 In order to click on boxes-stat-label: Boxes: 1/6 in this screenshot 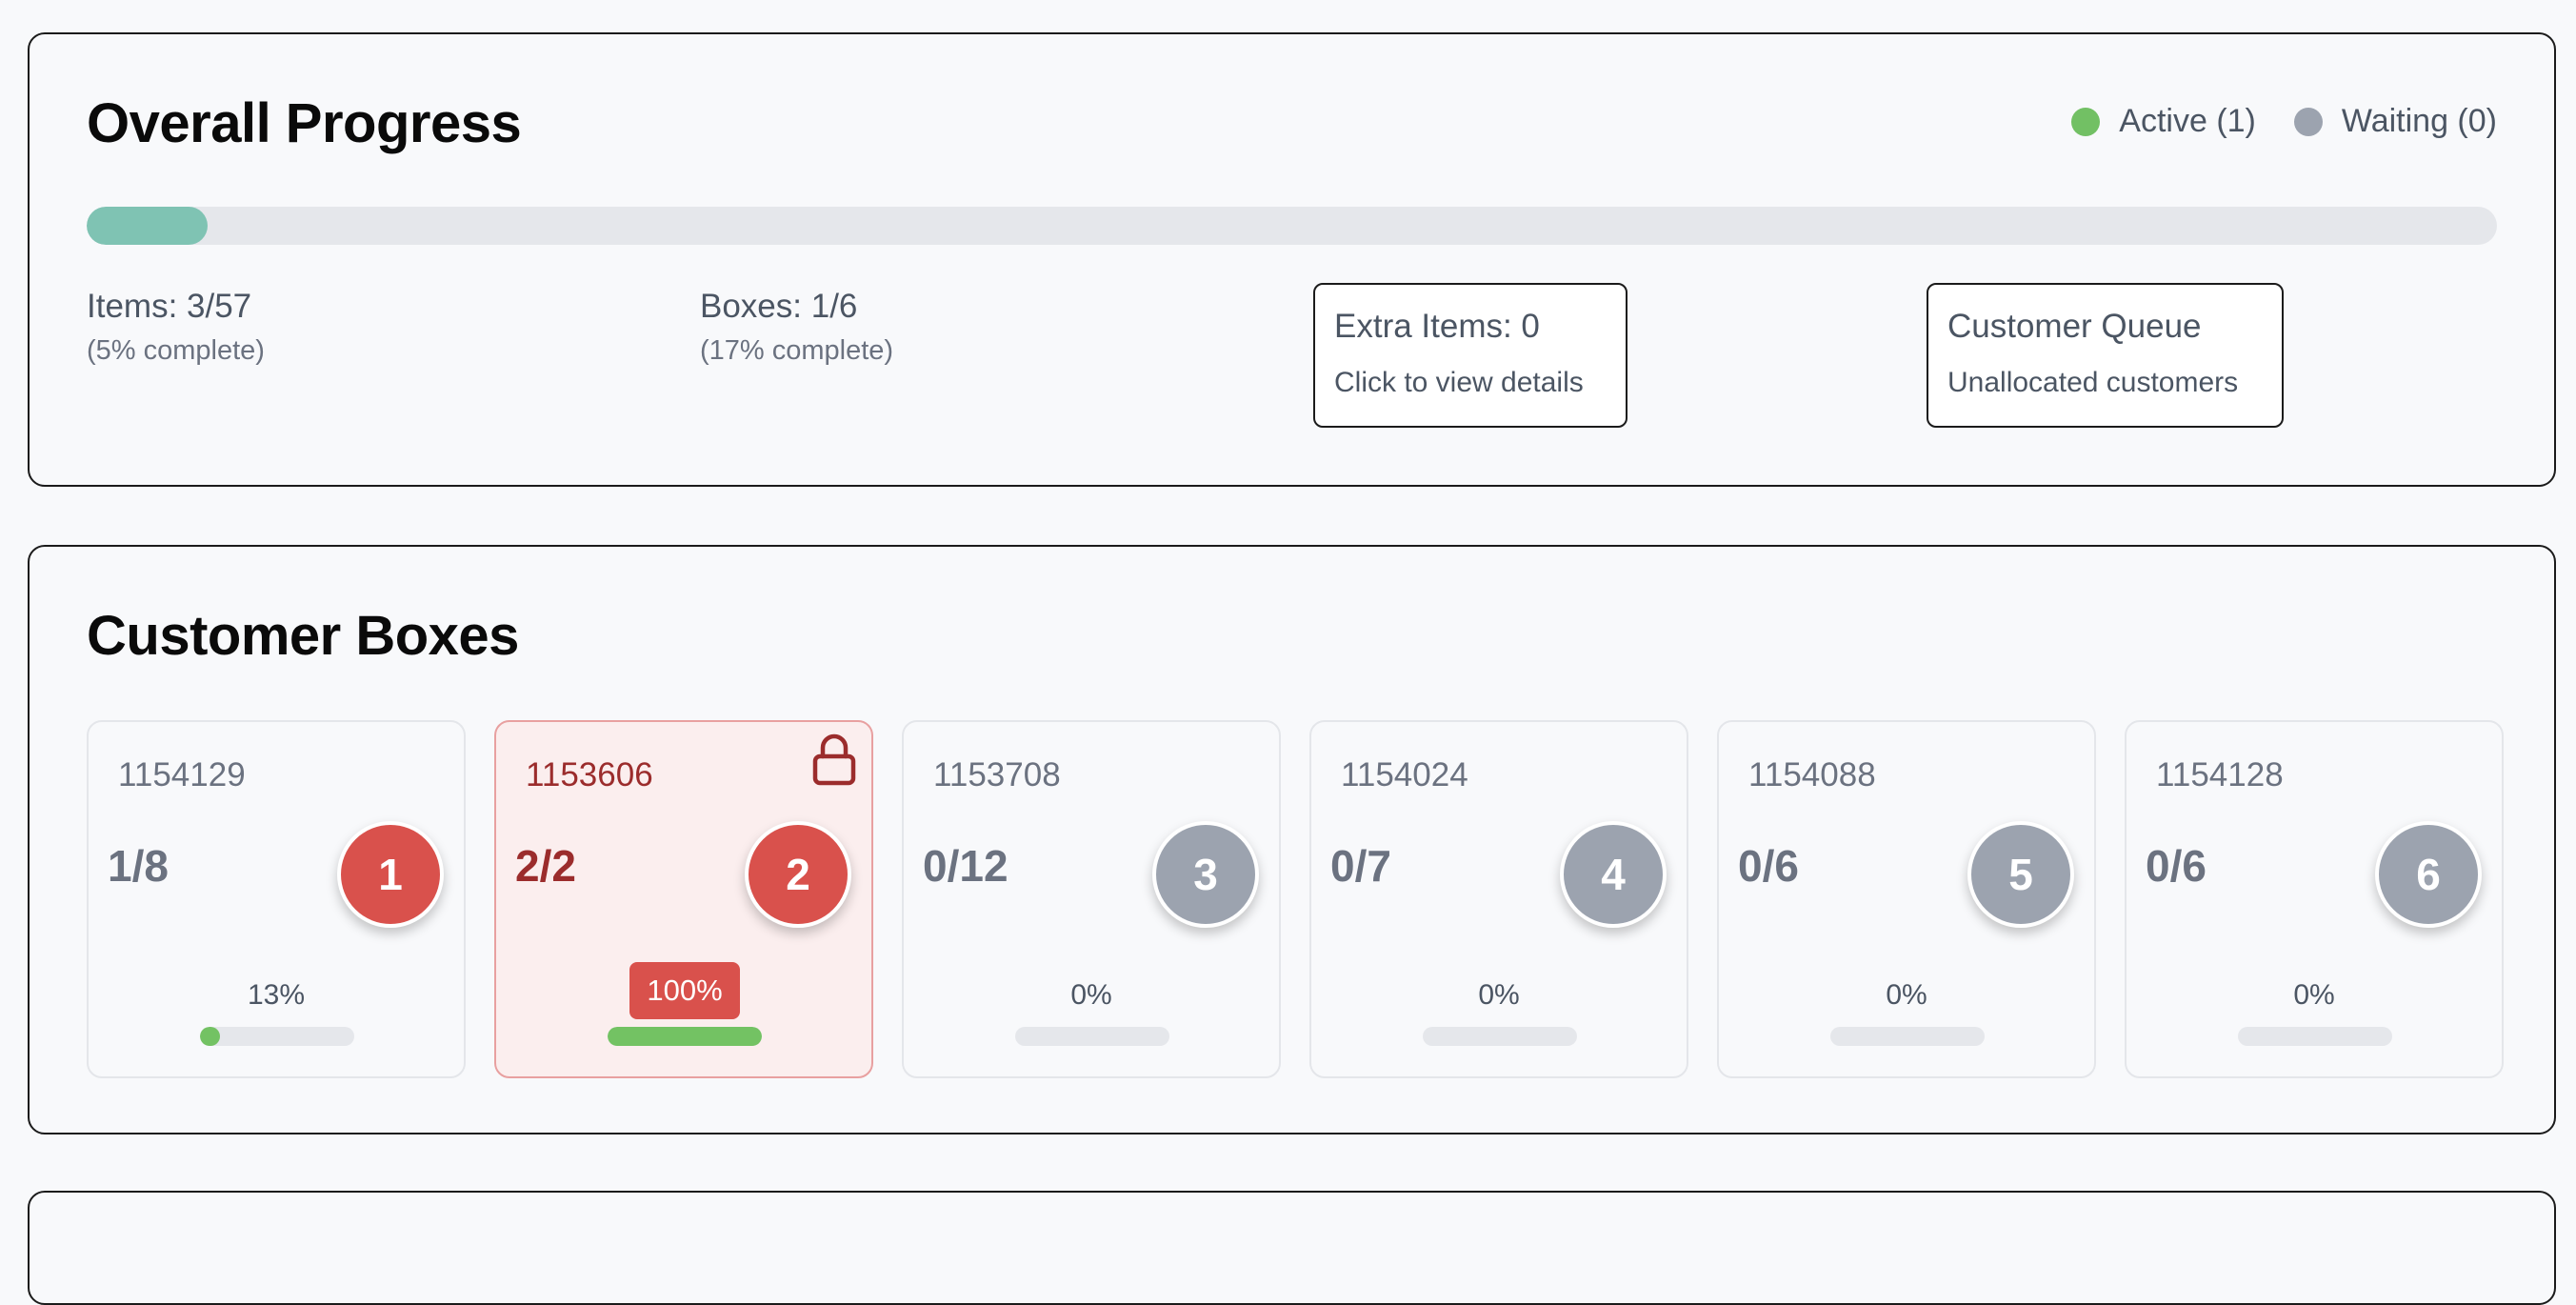, I will do `click(779, 306)`.